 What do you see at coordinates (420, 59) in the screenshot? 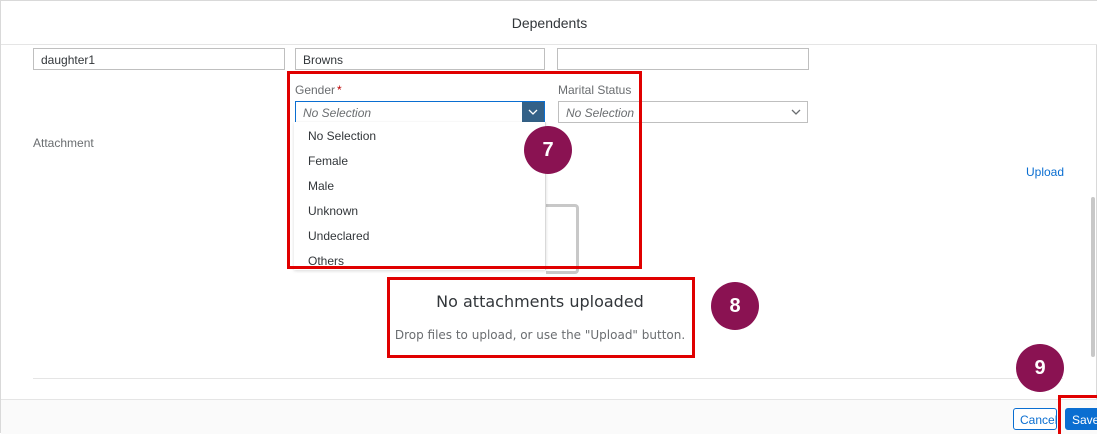
I see `last-name-field: Browns` at bounding box center [420, 59].